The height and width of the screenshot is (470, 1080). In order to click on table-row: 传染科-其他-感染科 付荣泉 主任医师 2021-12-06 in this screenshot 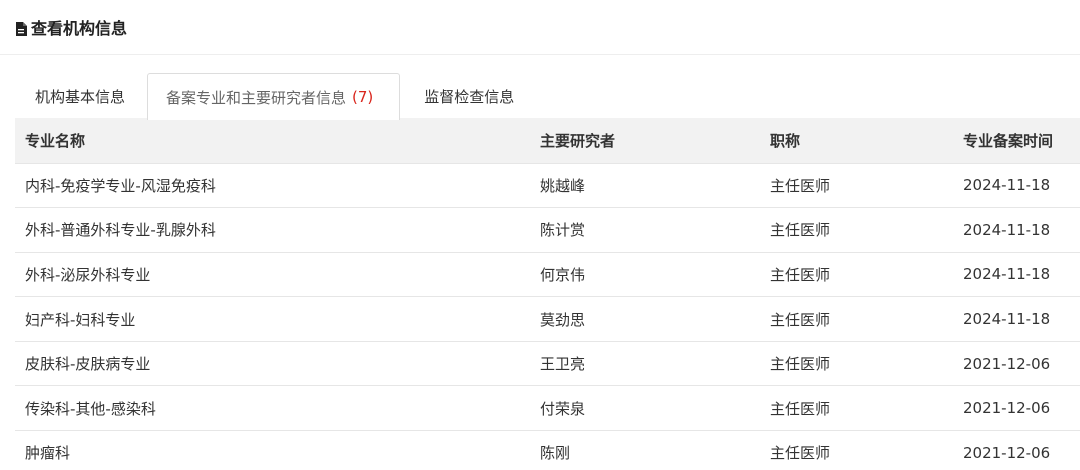, I will do `click(547, 408)`.